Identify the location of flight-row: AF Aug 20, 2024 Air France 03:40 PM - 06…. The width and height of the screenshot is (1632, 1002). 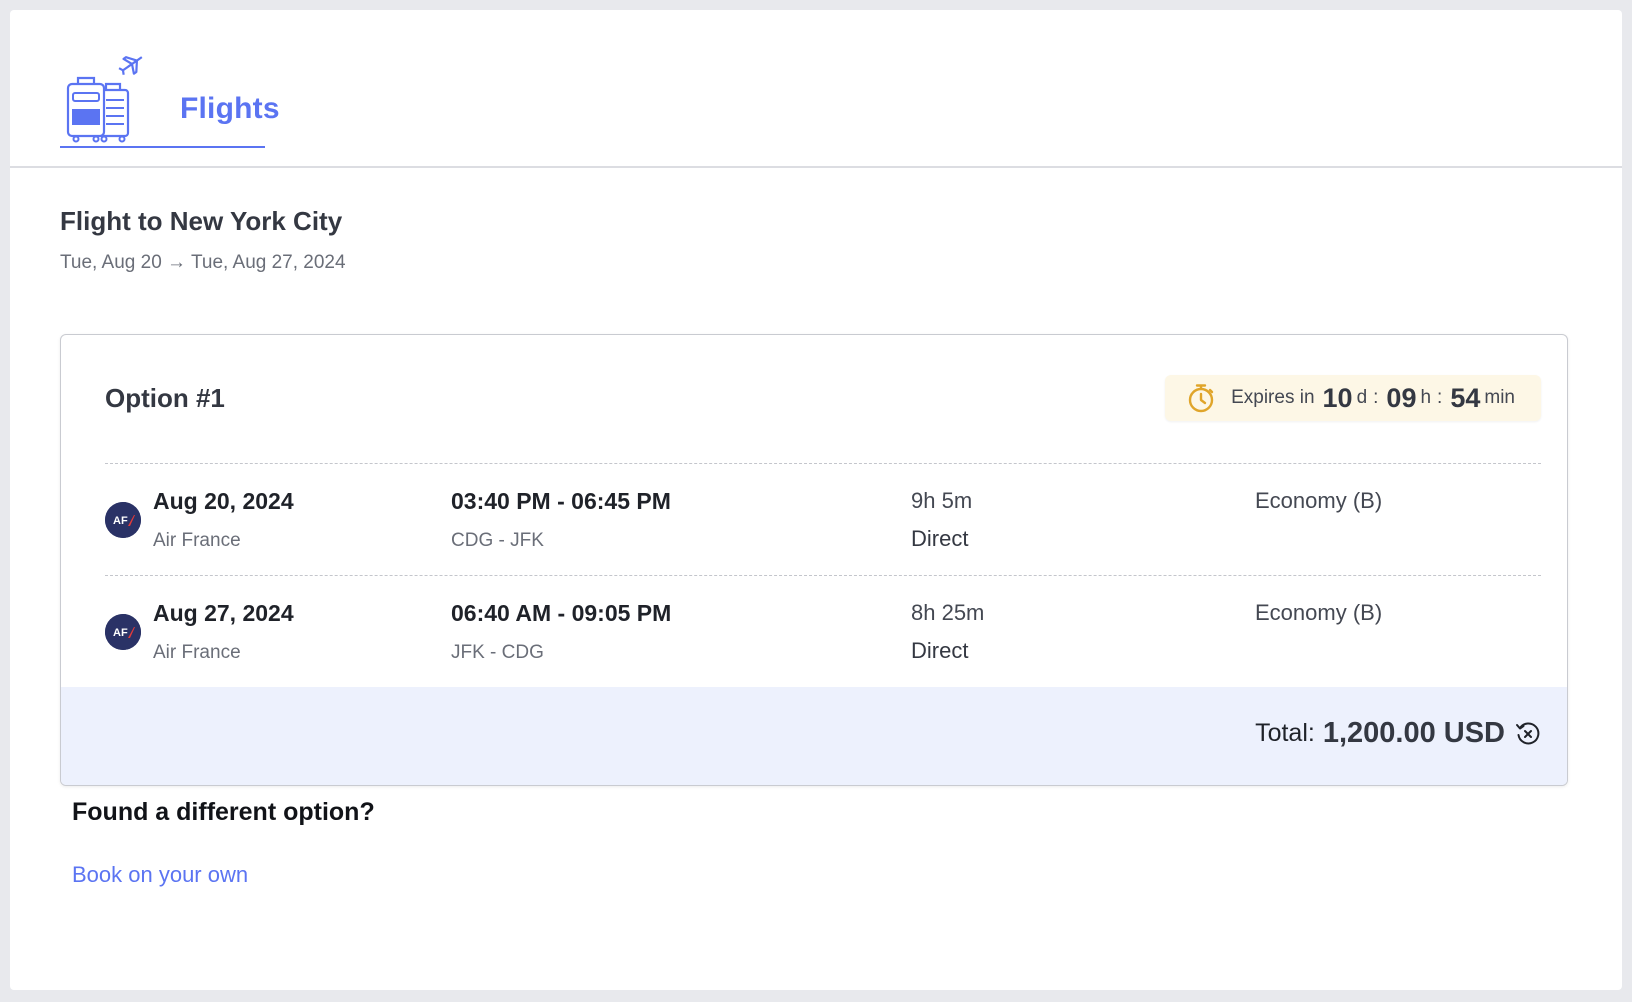
(823, 518).